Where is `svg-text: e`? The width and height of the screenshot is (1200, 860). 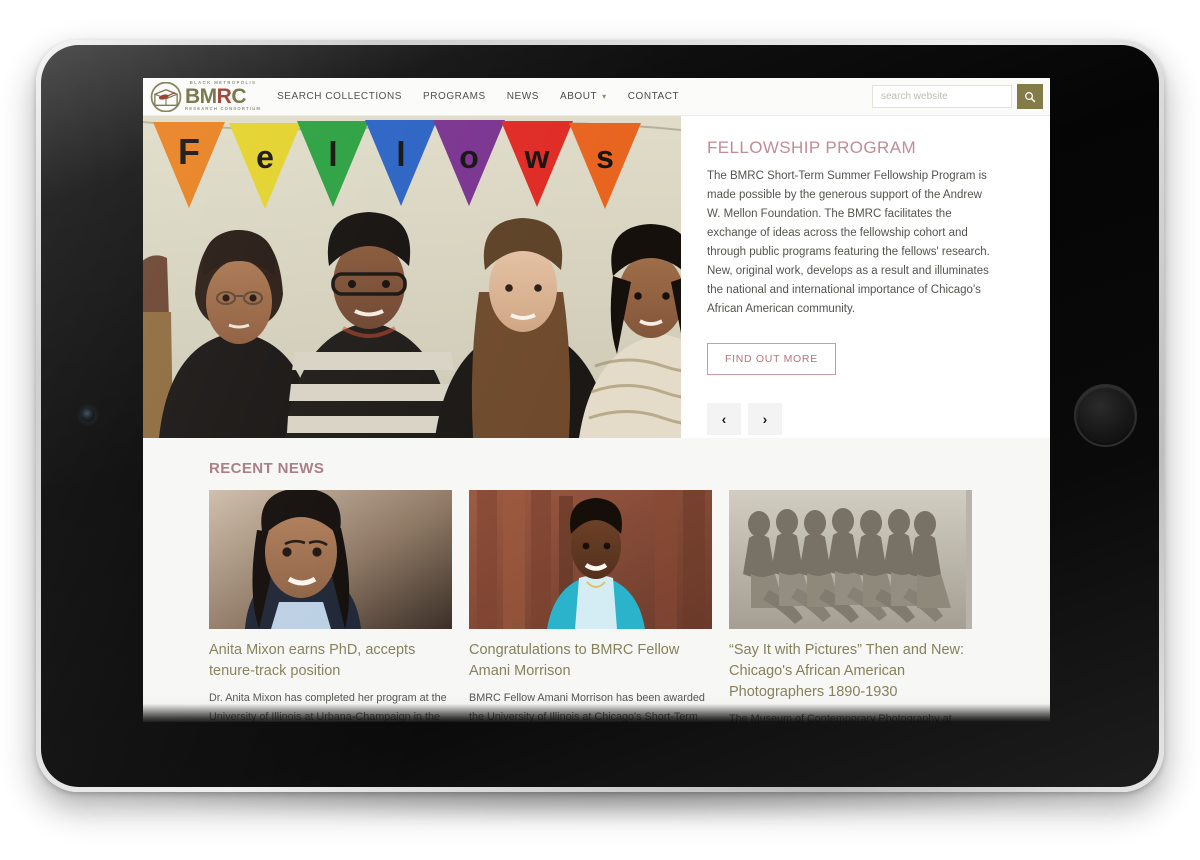
svg-text: e is located at coordinates (265, 157).